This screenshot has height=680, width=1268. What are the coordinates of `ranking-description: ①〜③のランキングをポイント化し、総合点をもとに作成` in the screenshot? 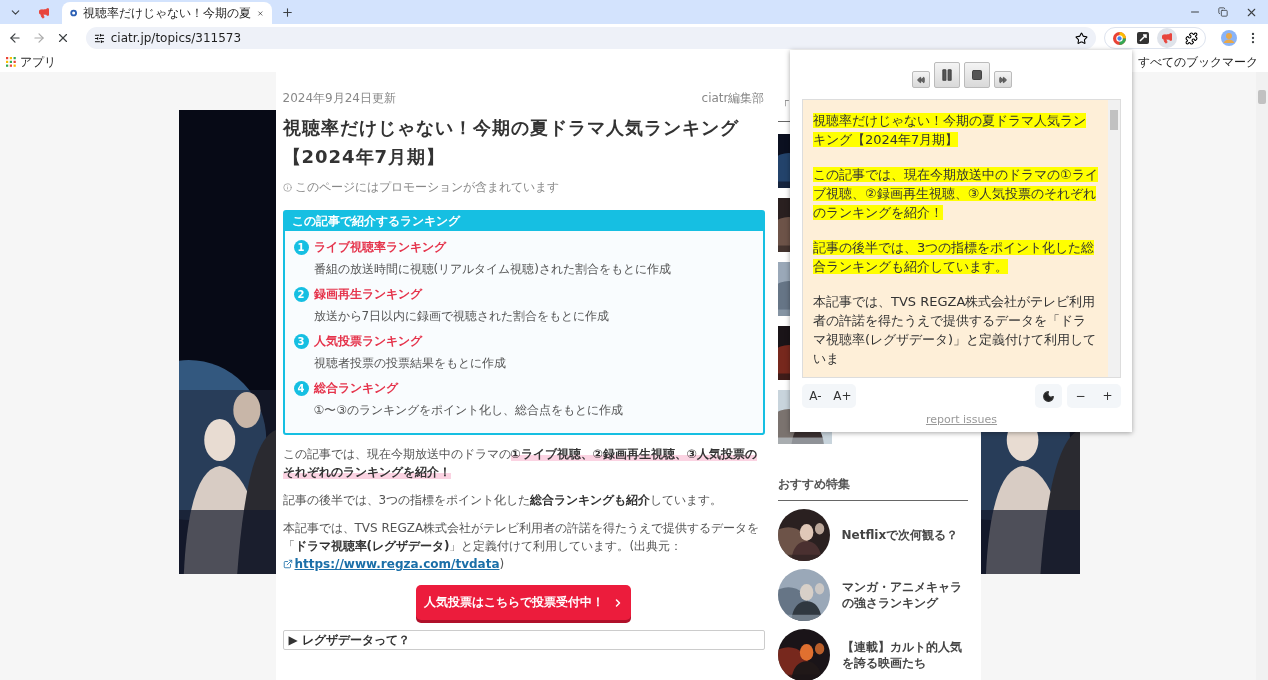 It's located at (468, 410).